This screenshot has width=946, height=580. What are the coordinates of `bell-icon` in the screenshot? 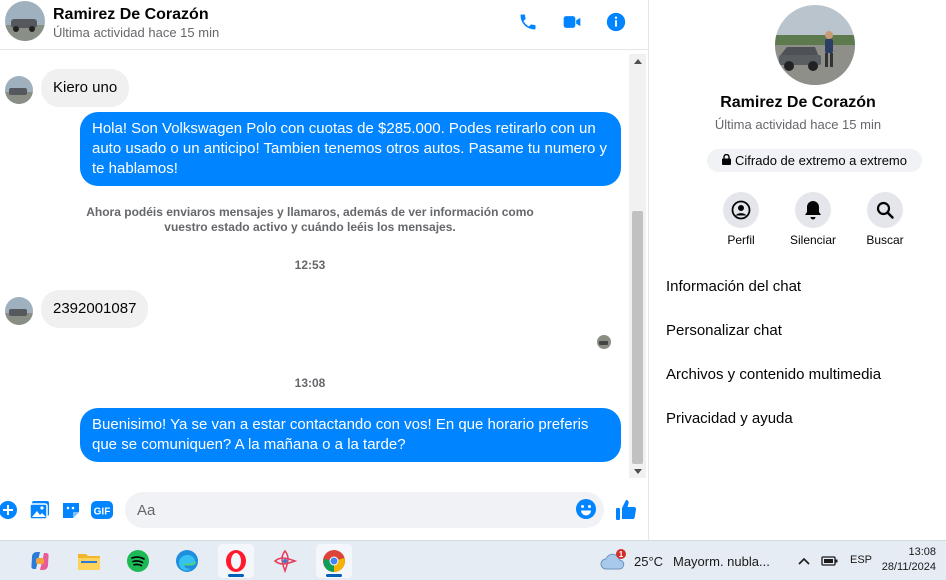 It's located at (813, 210).